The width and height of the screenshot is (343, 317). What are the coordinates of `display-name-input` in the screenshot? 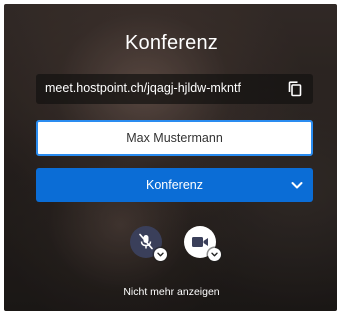 It's located at (174, 138).